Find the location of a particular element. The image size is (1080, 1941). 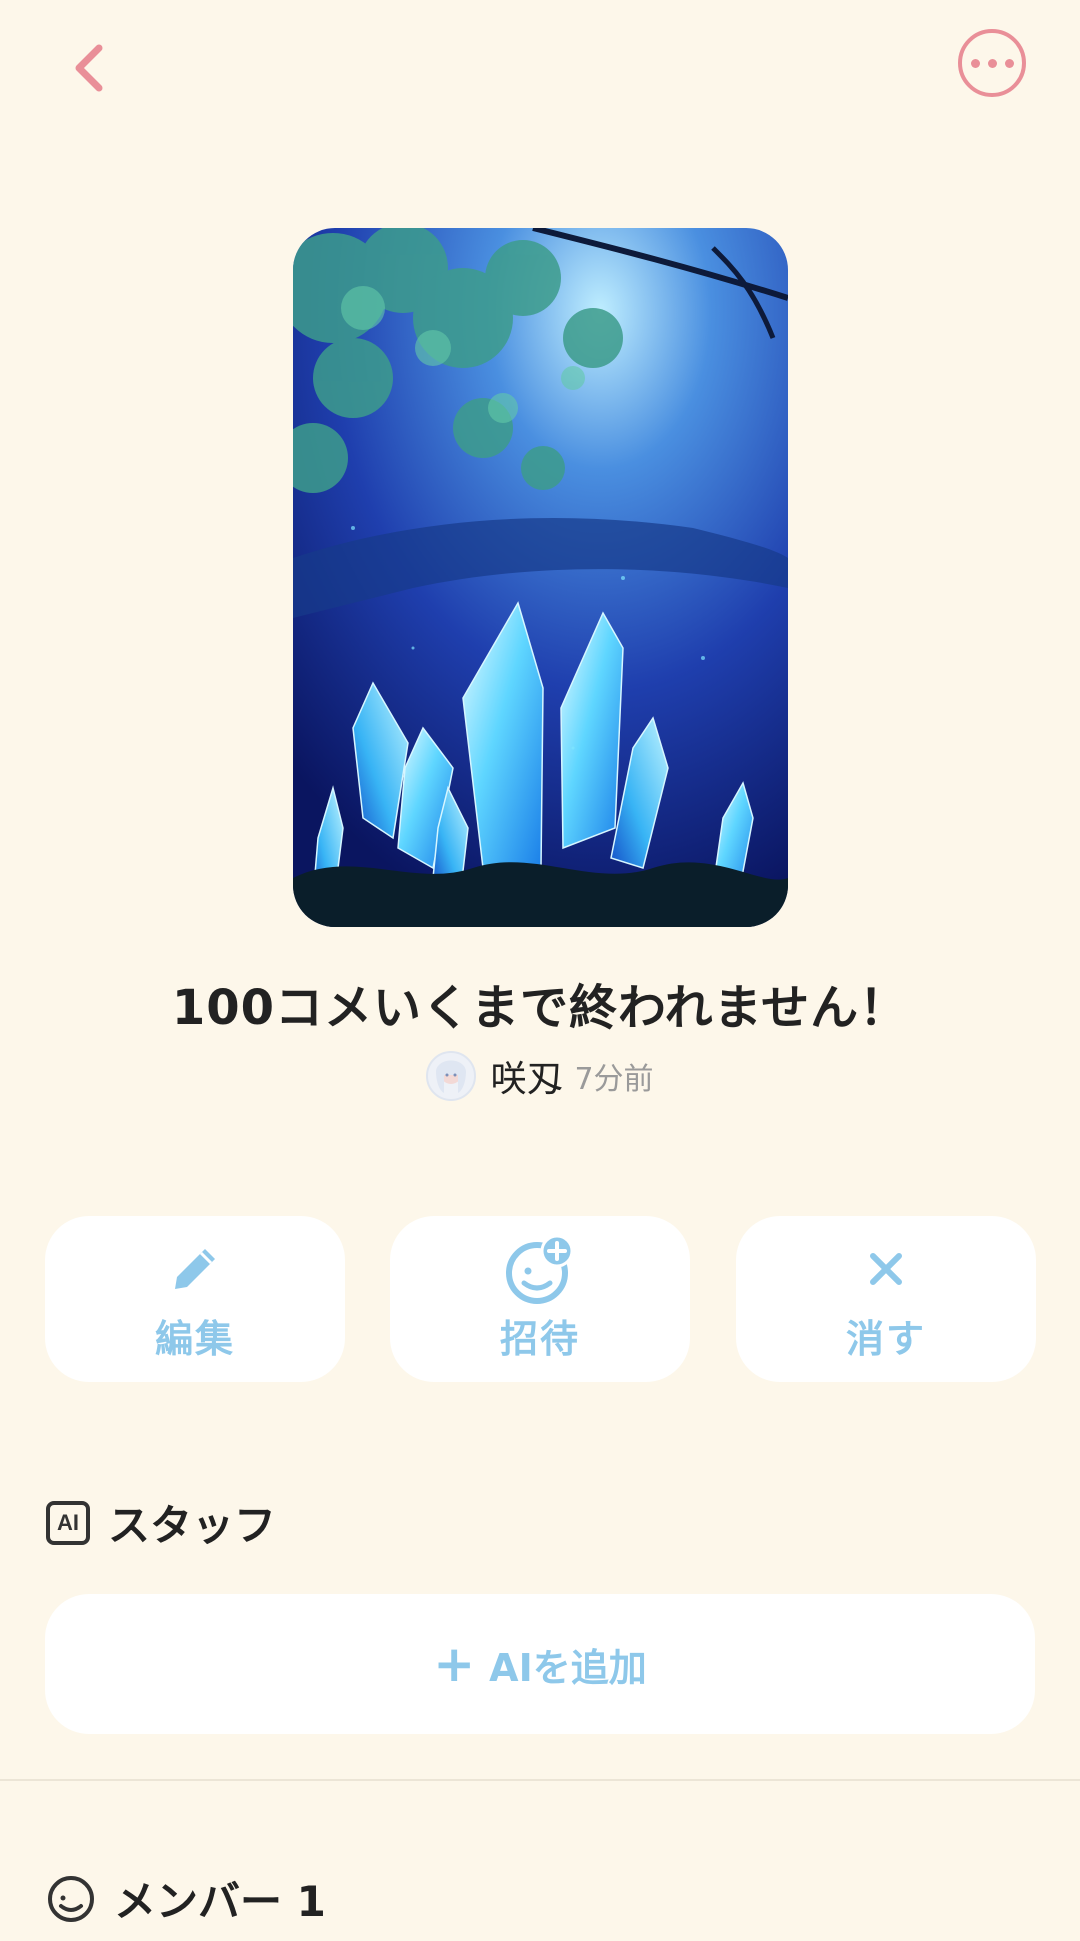

invite-button: 招待 is located at coordinates (540, 1299).